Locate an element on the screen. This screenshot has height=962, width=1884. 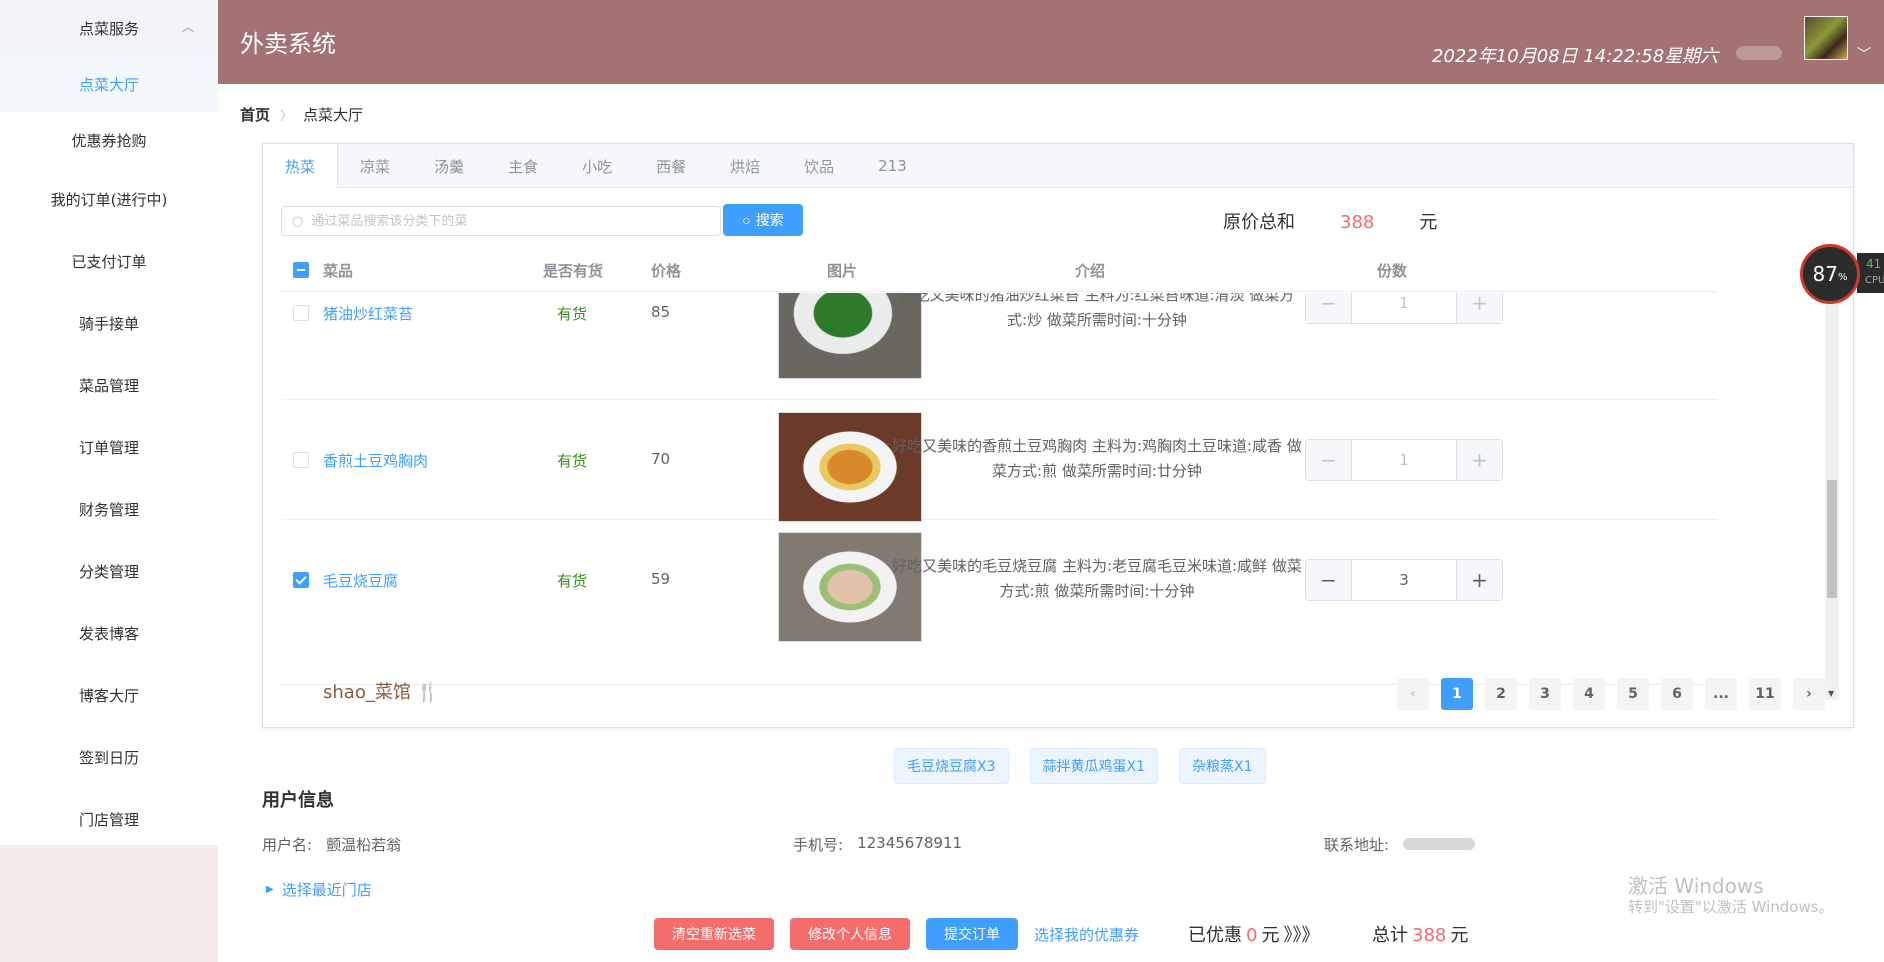
sidebar-item-blog-hall: 博客大厅 is located at coordinates (109, 695).